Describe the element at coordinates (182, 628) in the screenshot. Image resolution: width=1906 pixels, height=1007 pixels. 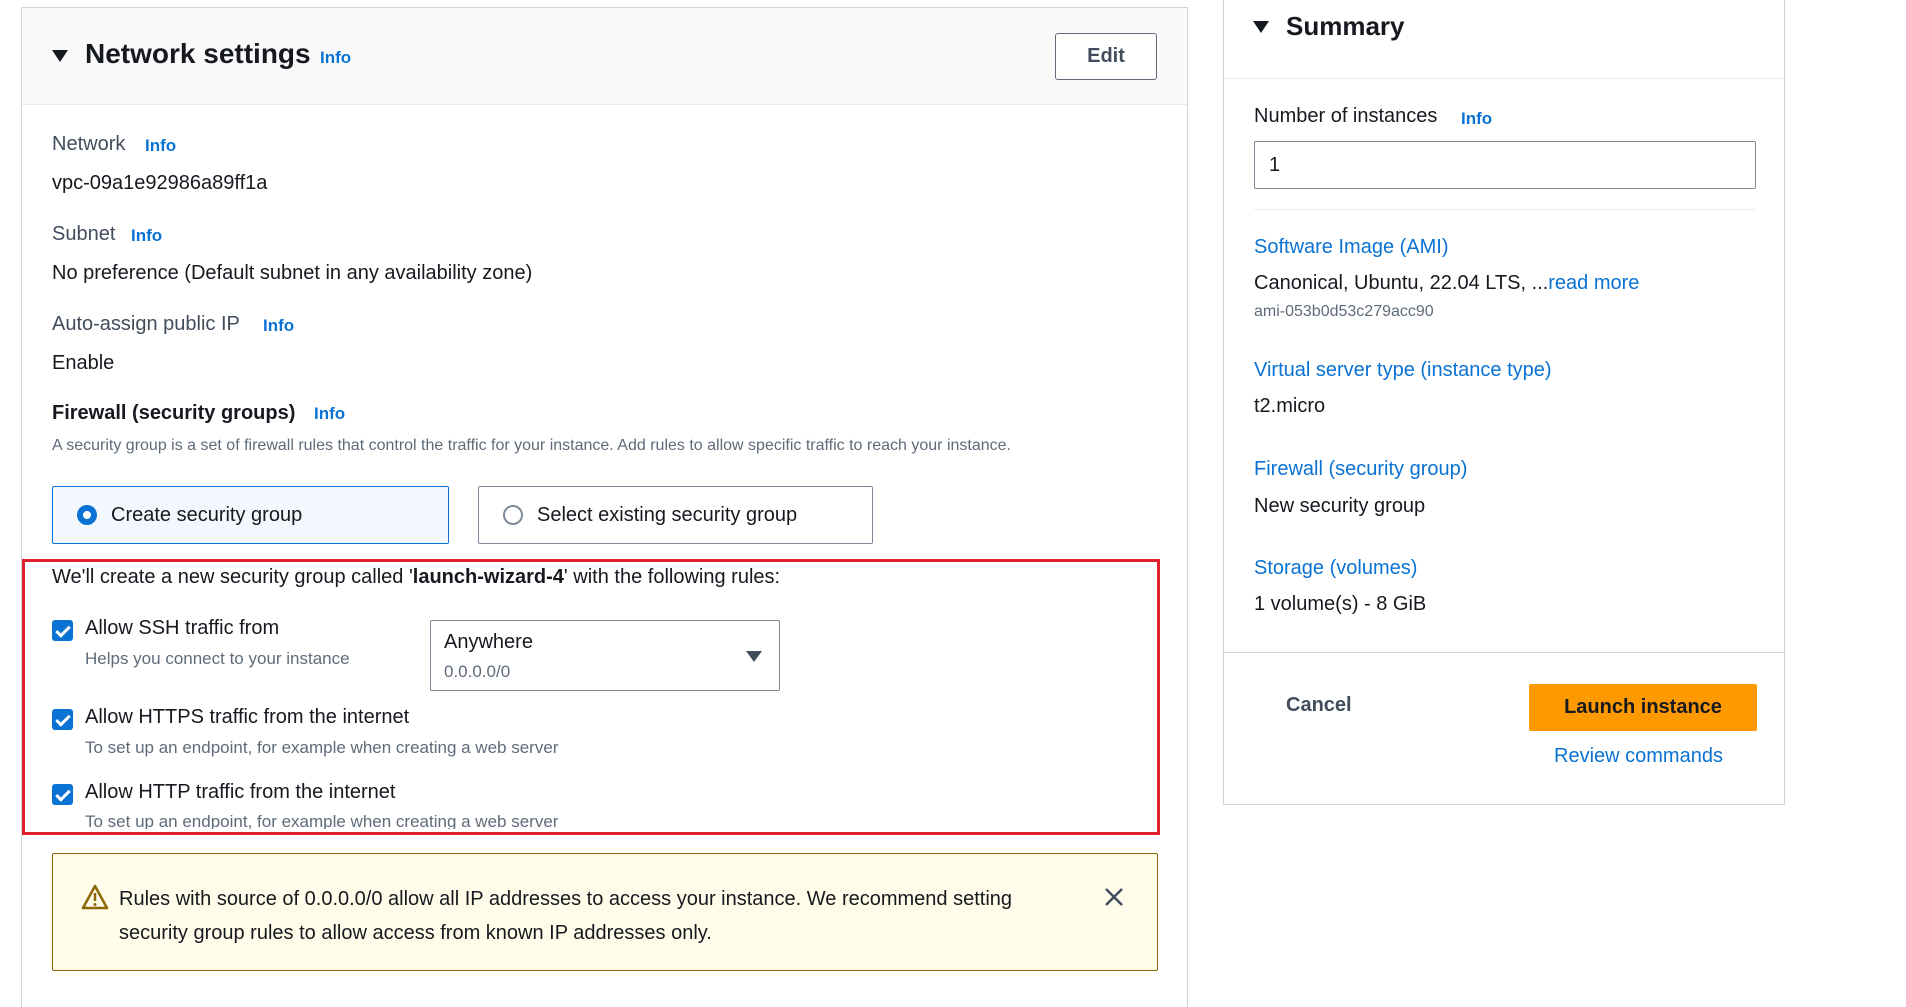
I see `ssh-label: Allow SSH traffic from` at that location.